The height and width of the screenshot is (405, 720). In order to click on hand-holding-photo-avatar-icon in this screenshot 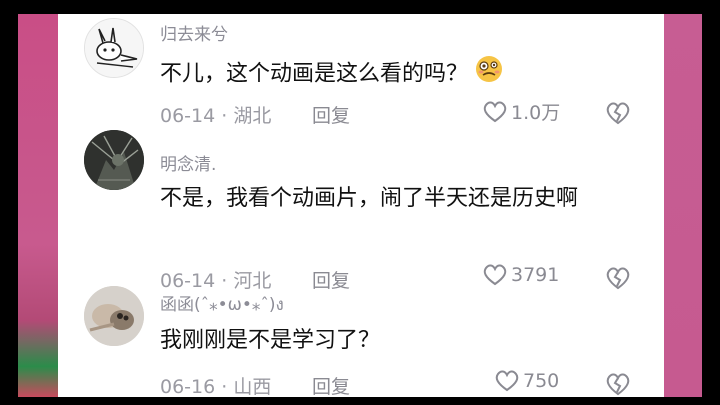, I will do `click(114, 316)`.